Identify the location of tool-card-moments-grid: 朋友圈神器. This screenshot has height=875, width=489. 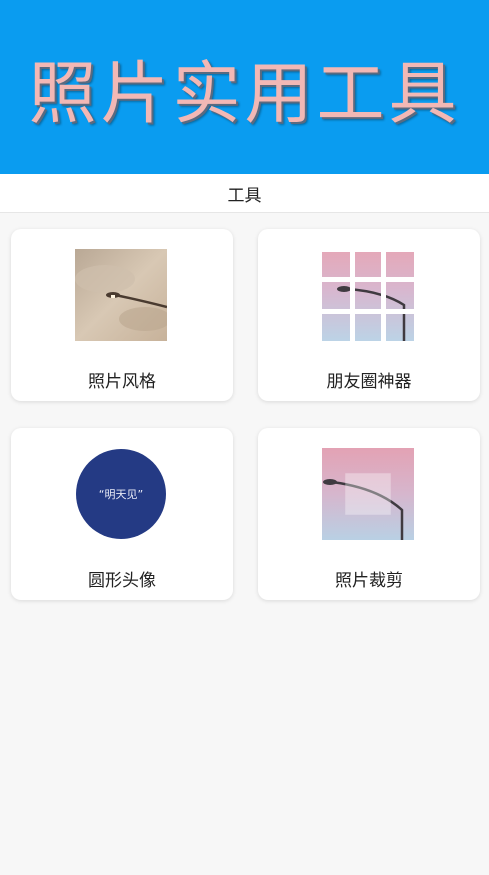
(369, 315).